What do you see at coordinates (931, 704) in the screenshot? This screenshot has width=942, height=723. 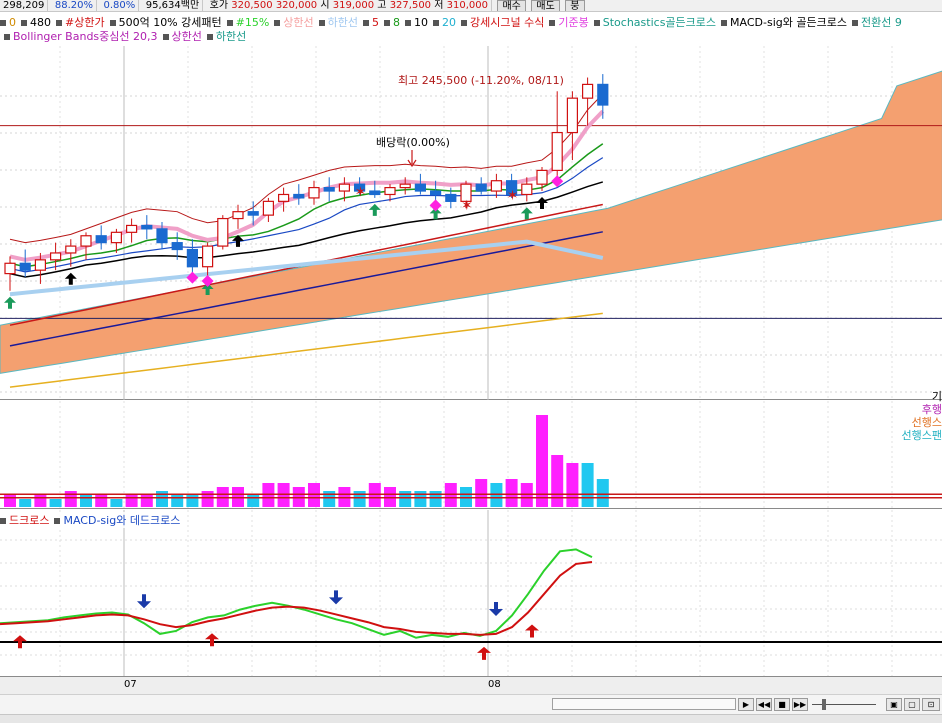 I see `maximize-icon: ⊡` at bounding box center [931, 704].